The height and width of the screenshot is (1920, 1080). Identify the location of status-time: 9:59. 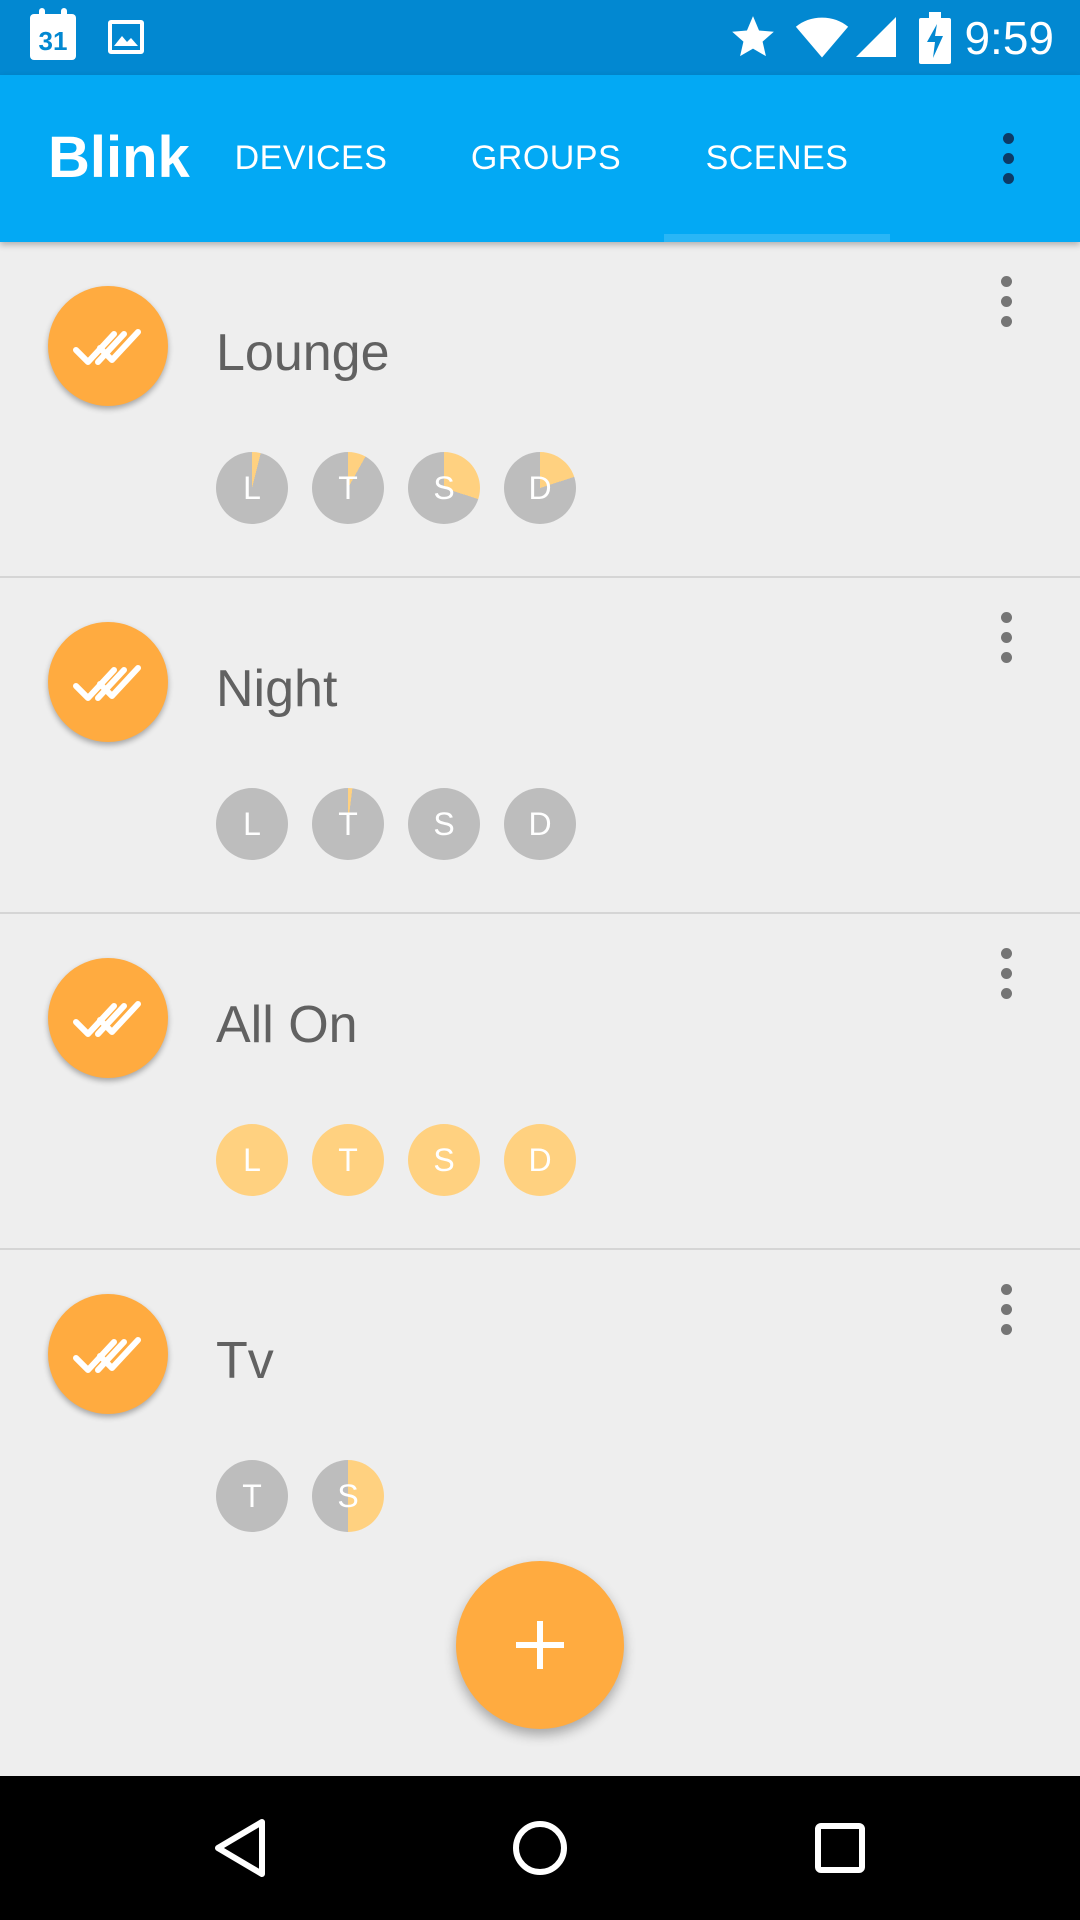
(1009, 38).